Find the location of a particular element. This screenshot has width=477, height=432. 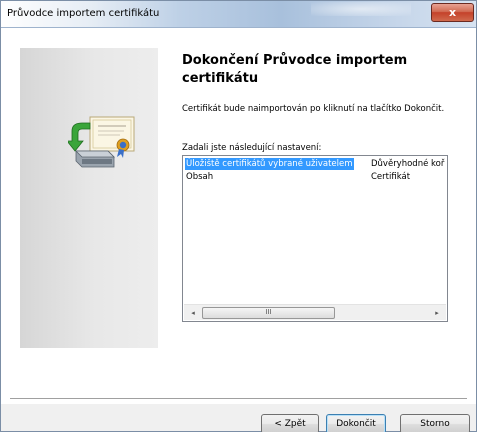

finish-button: Dokončit is located at coordinates (356, 423).